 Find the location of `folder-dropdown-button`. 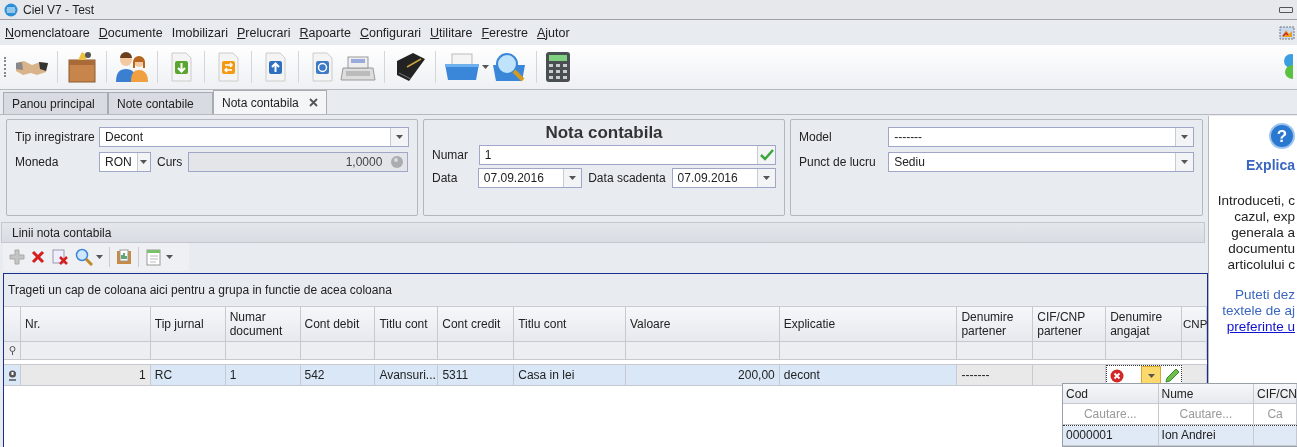

folder-dropdown-button is located at coordinates (466, 67).